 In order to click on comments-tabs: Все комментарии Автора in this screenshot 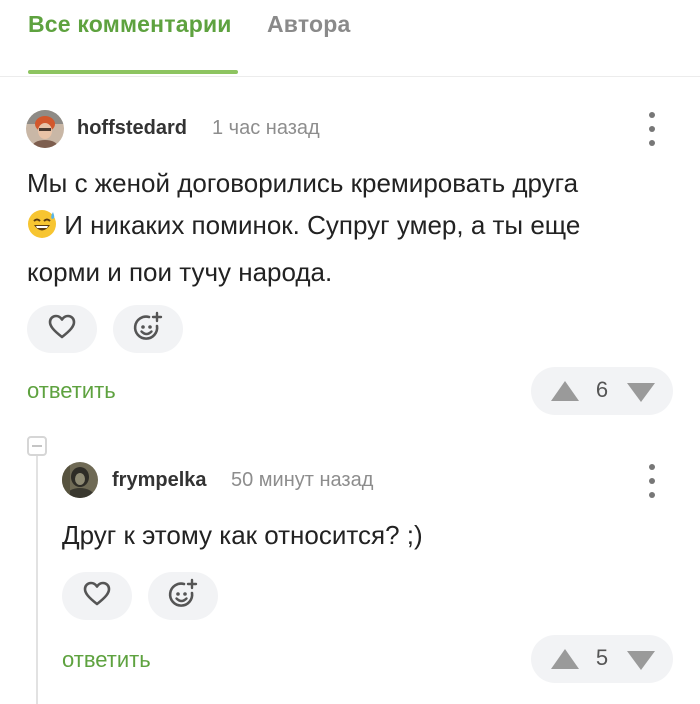, I will do `click(350, 38)`.